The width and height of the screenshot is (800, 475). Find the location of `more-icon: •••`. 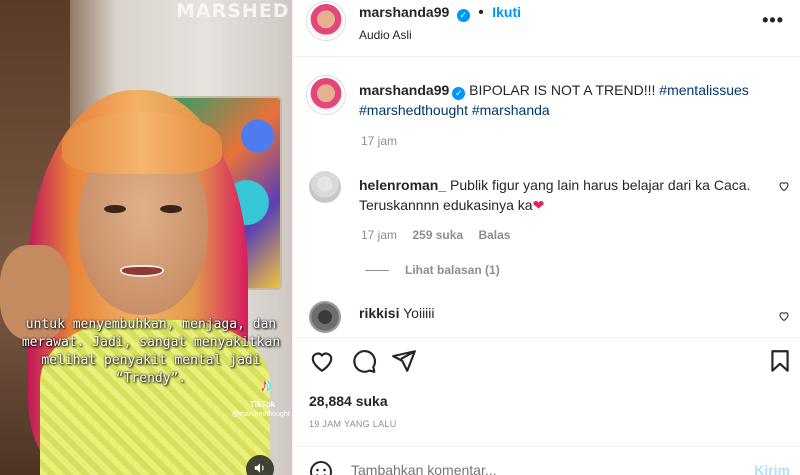

more-icon: ••• is located at coordinates (773, 20).